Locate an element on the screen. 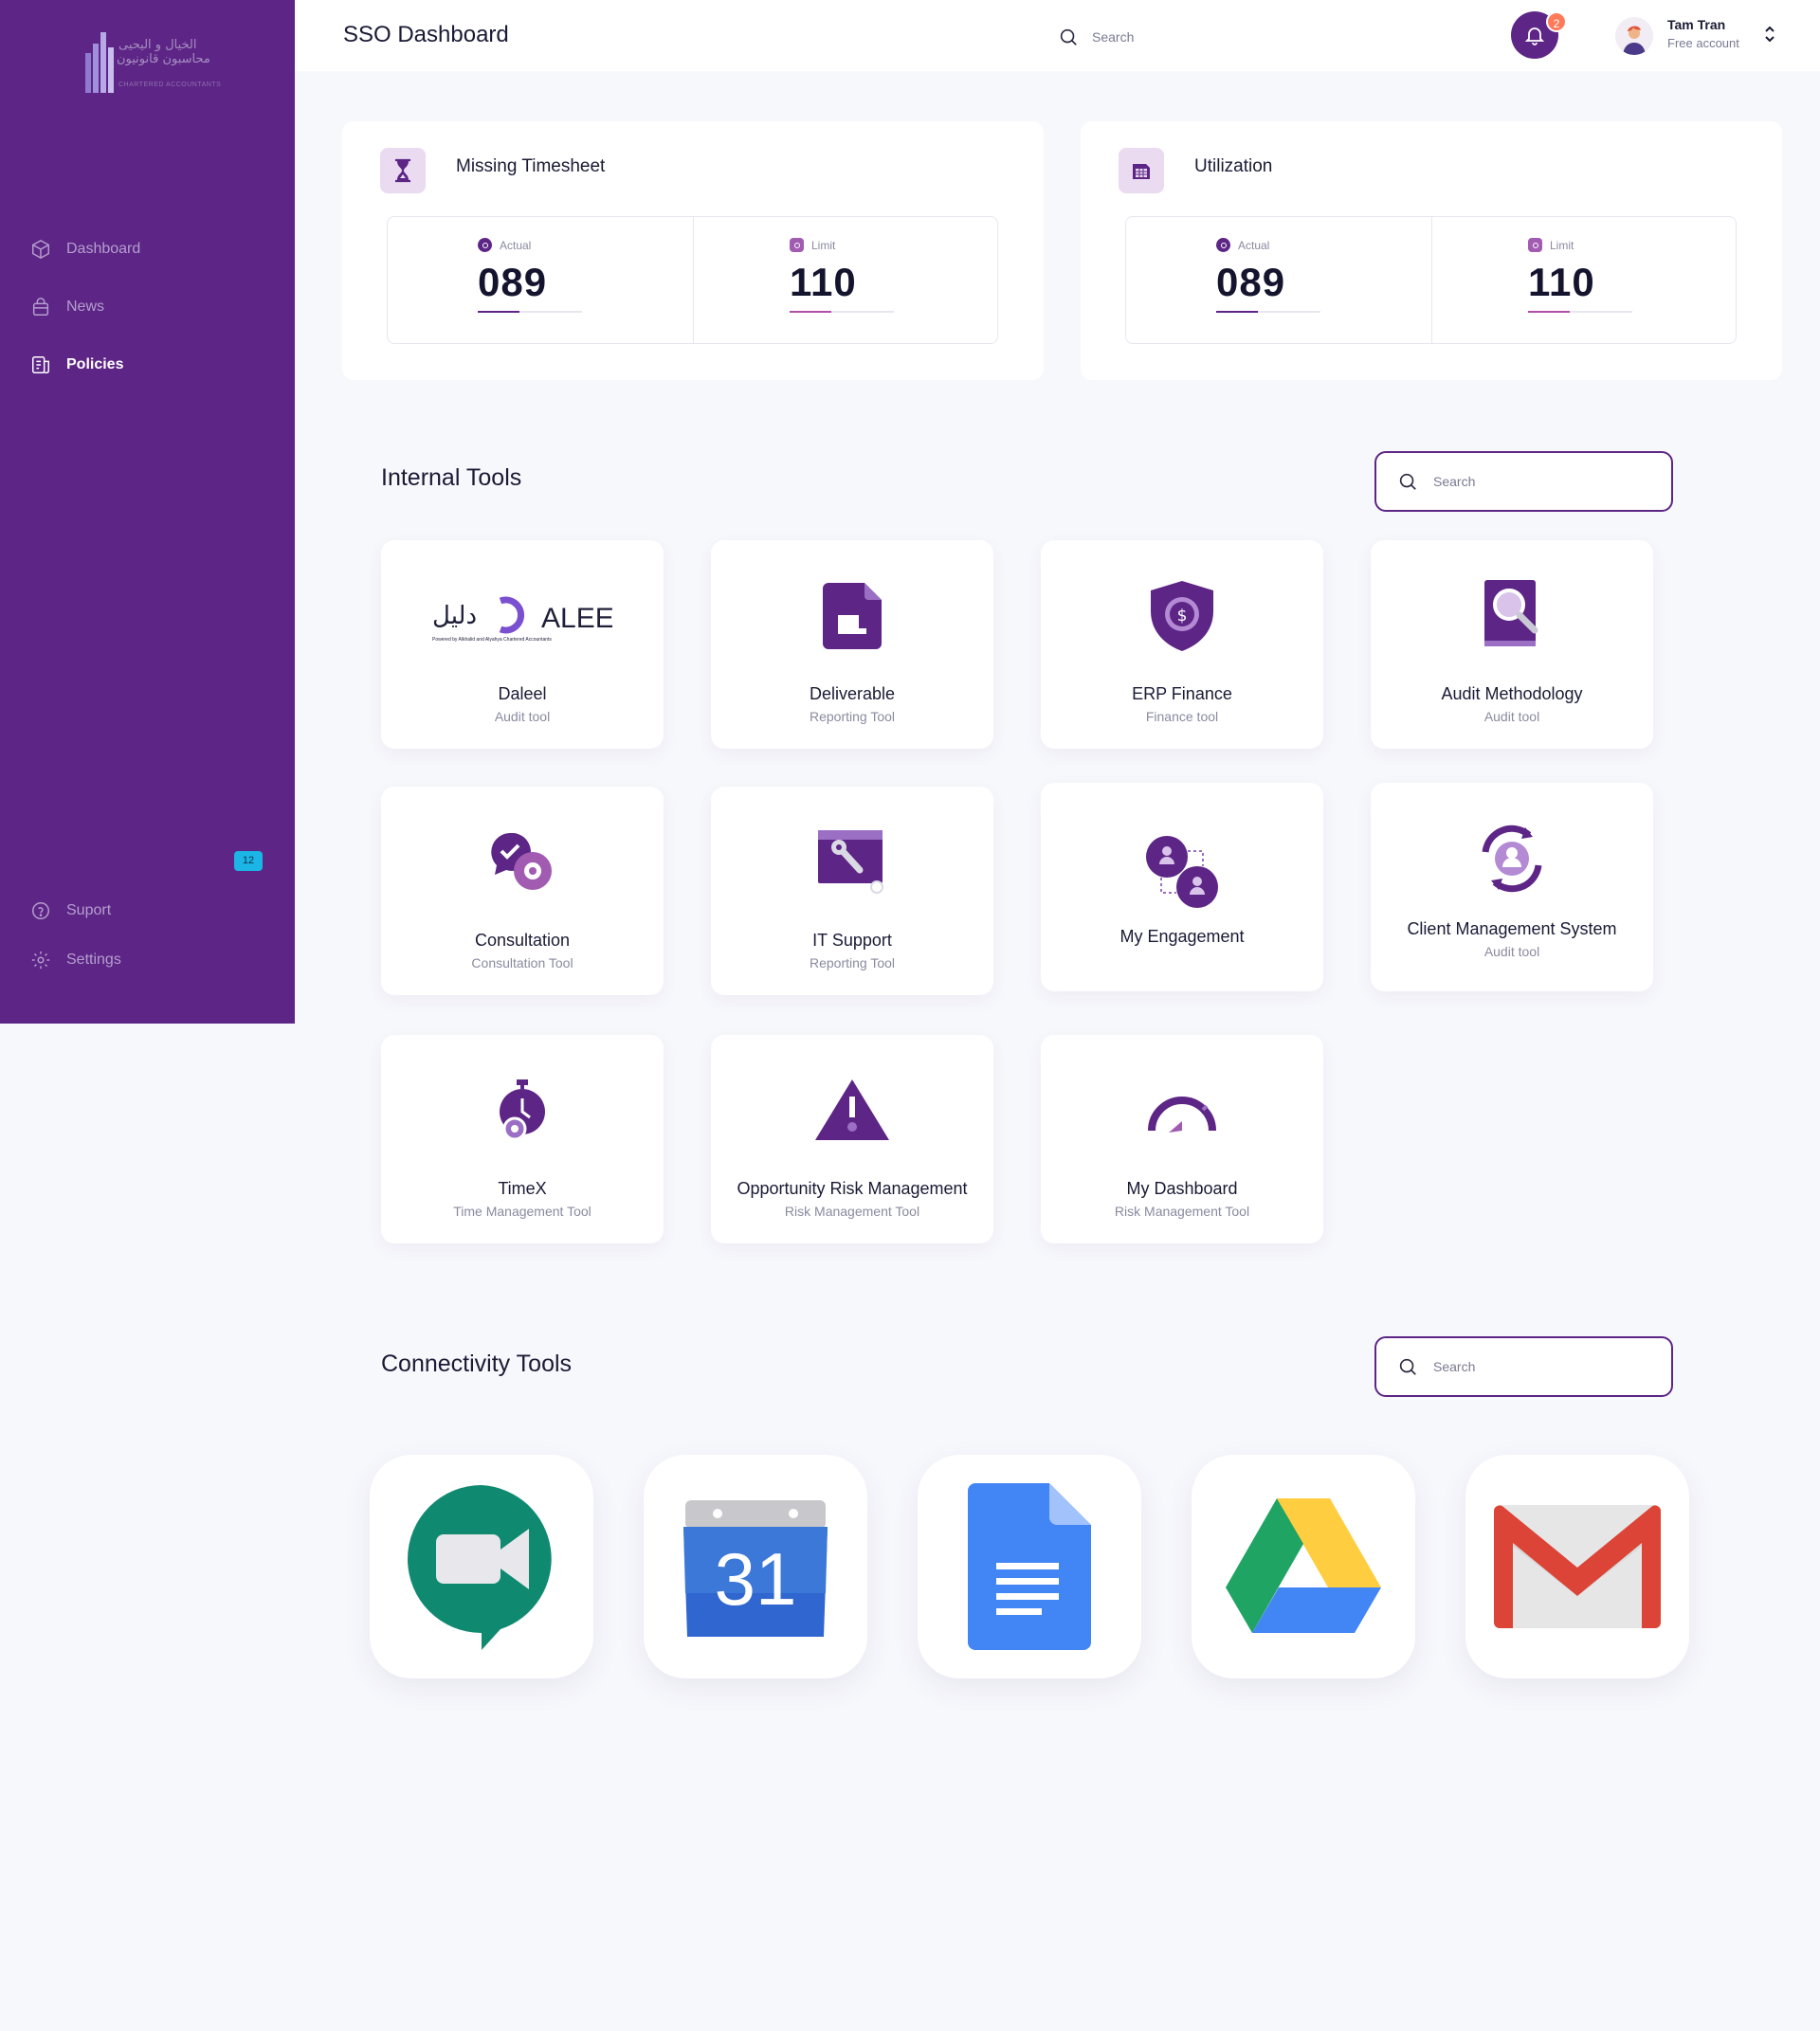 This screenshot has height=2031, width=1820. sidebar-item-label: News is located at coordinates (85, 307).